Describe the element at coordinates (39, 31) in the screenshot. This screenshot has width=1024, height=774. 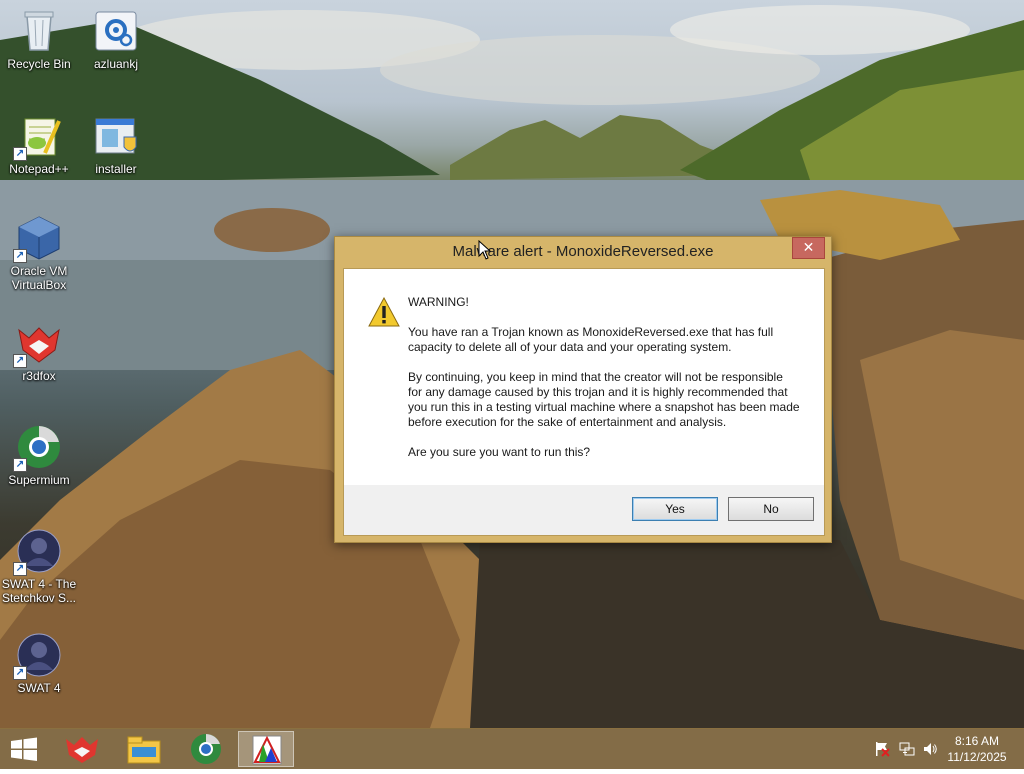
I see `recycle-bin-icon` at that location.